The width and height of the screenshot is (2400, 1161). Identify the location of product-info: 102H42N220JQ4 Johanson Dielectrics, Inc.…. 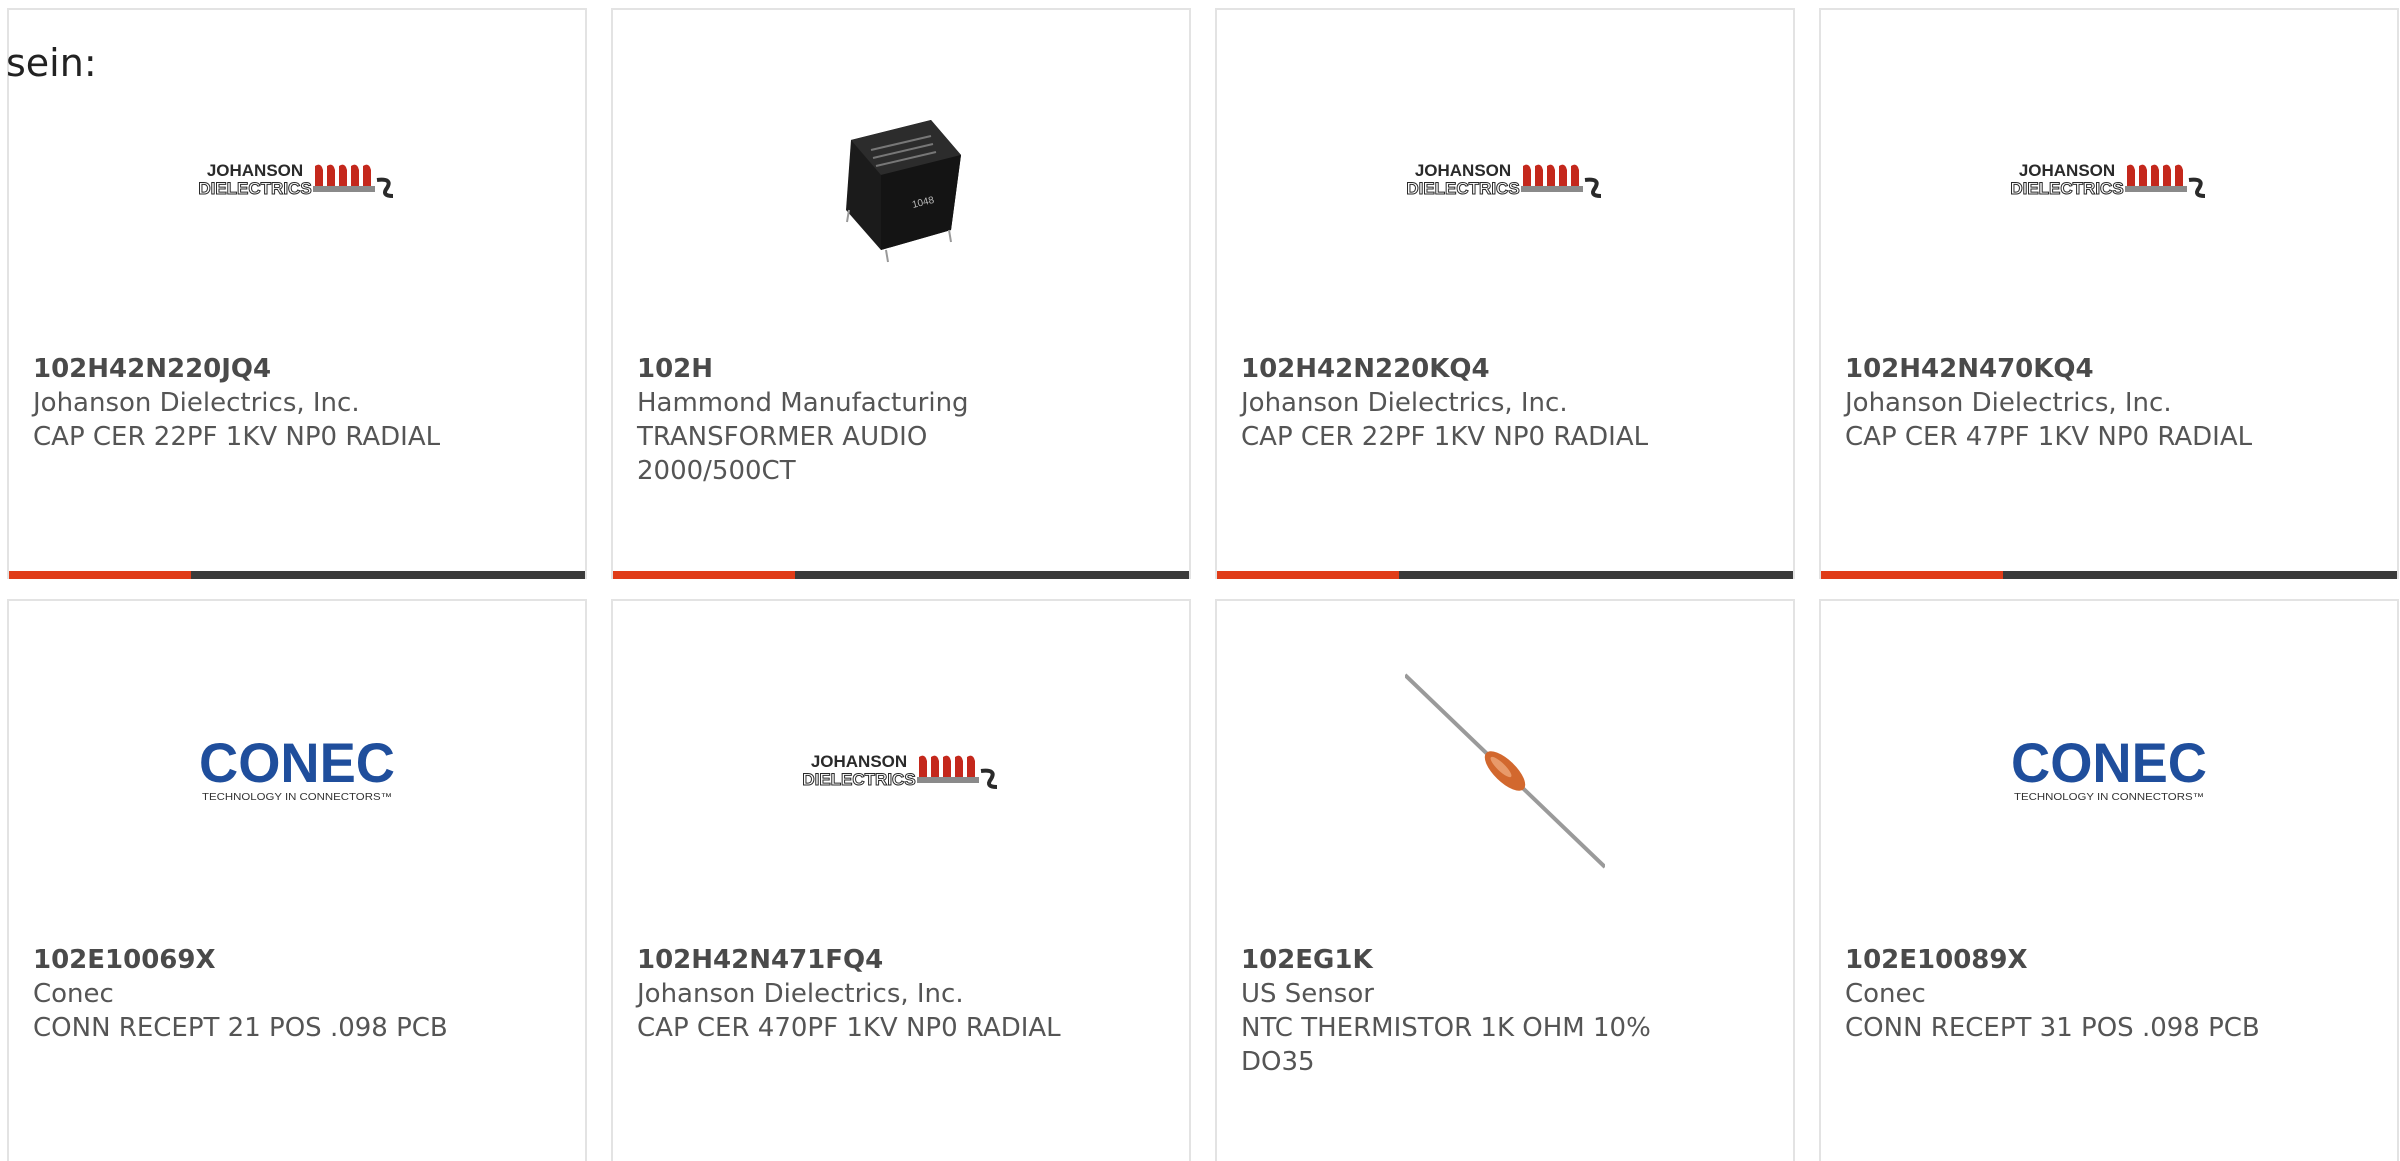
(297, 403).